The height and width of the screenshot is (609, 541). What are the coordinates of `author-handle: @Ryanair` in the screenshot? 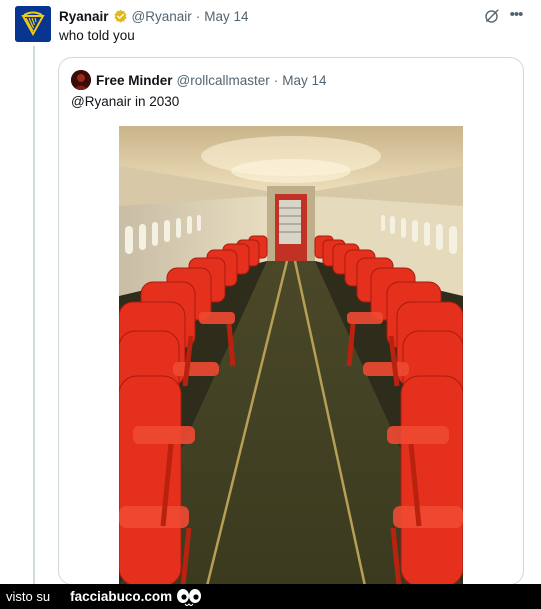 It's located at (162, 16).